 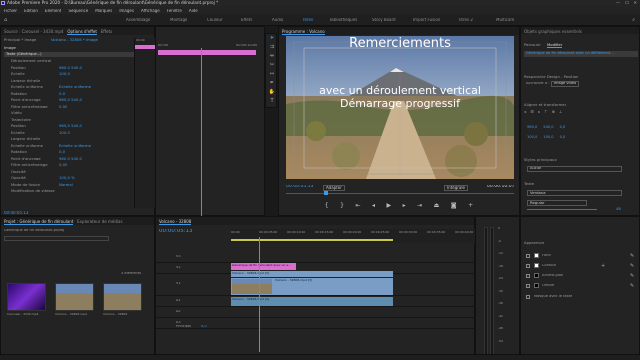 What do you see at coordinates (56, 238) in the screenshot?
I see `project-search-input` at bounding box center [56, 238].